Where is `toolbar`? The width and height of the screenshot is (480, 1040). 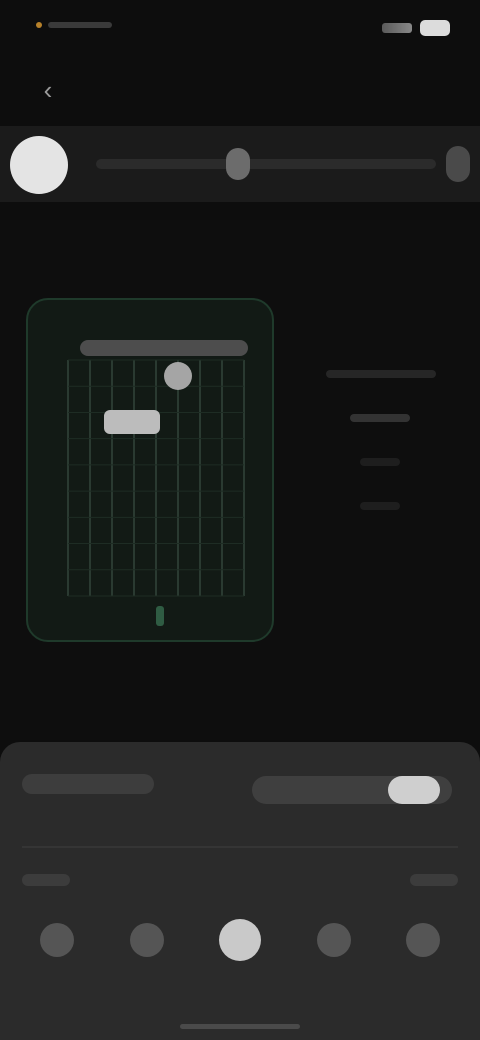 toolbar is located at coordinates (240, 164).